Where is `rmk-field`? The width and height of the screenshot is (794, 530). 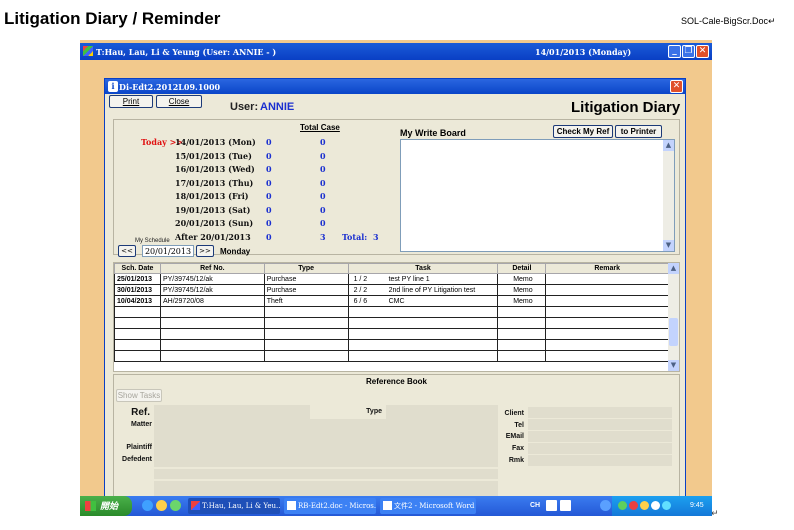
rmk-field is located at coordinates (600, 460).